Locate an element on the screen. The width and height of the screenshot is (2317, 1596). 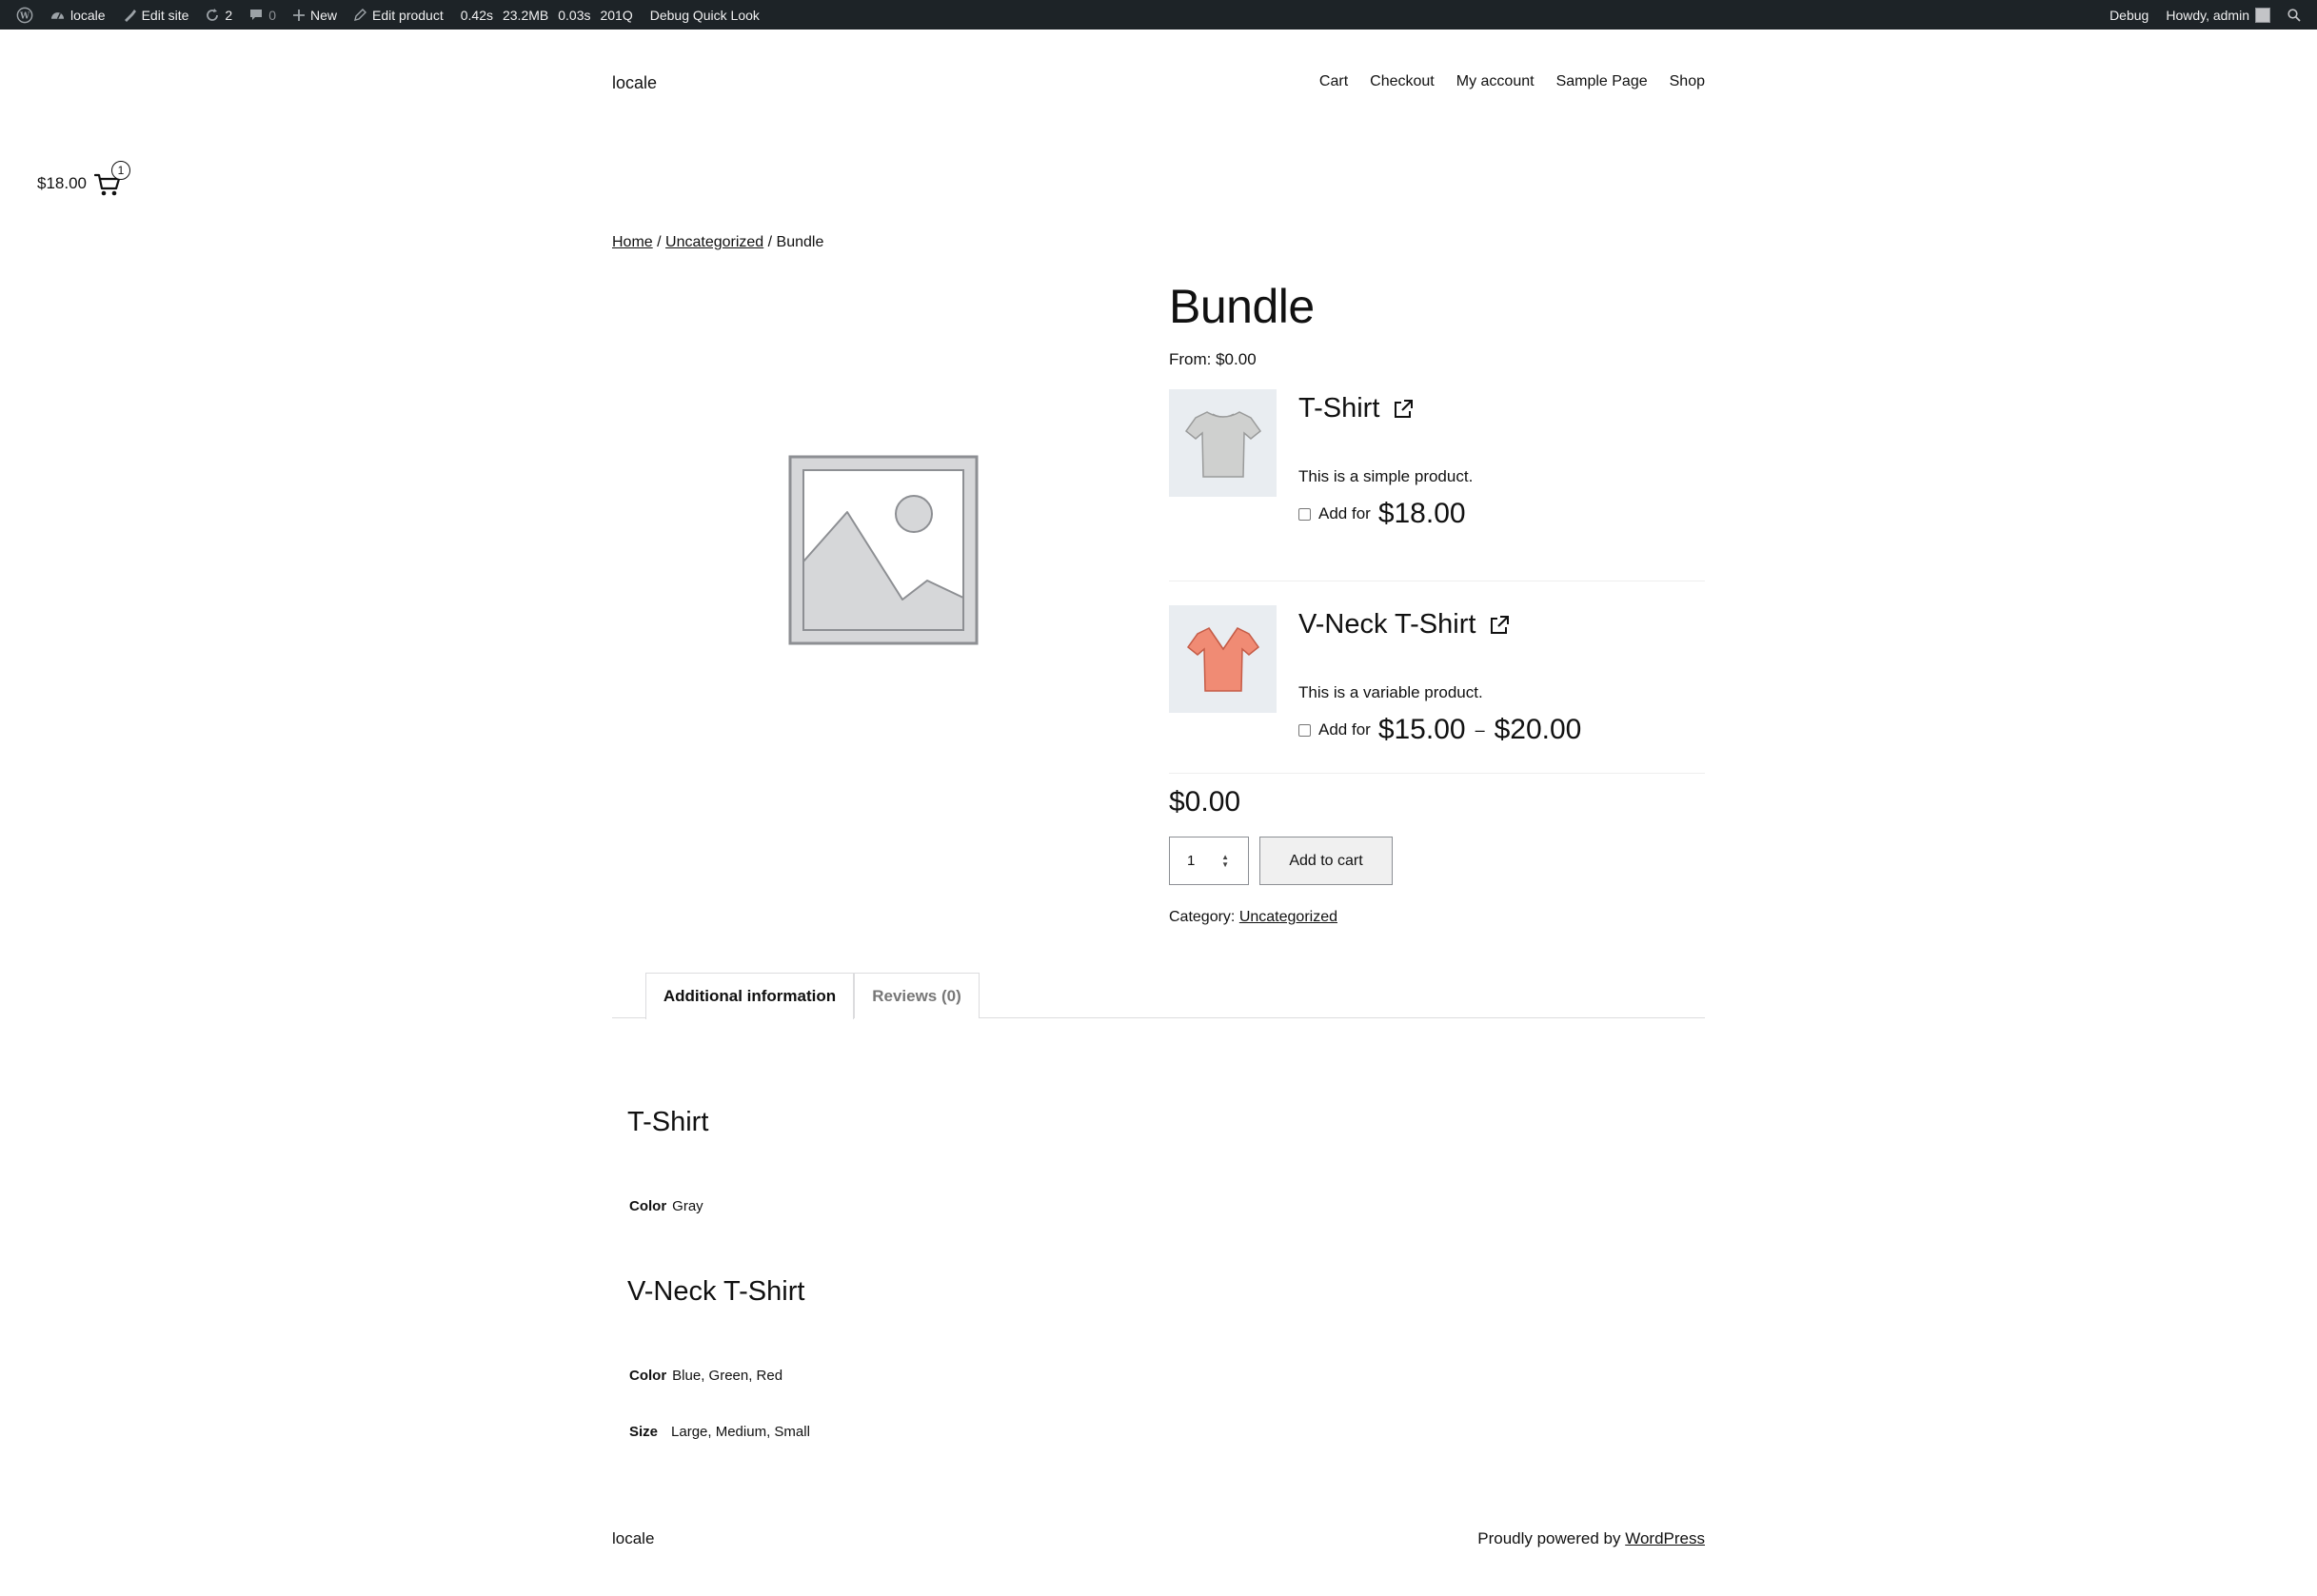
comments-count: 0 is located at coordinates (272, 15).